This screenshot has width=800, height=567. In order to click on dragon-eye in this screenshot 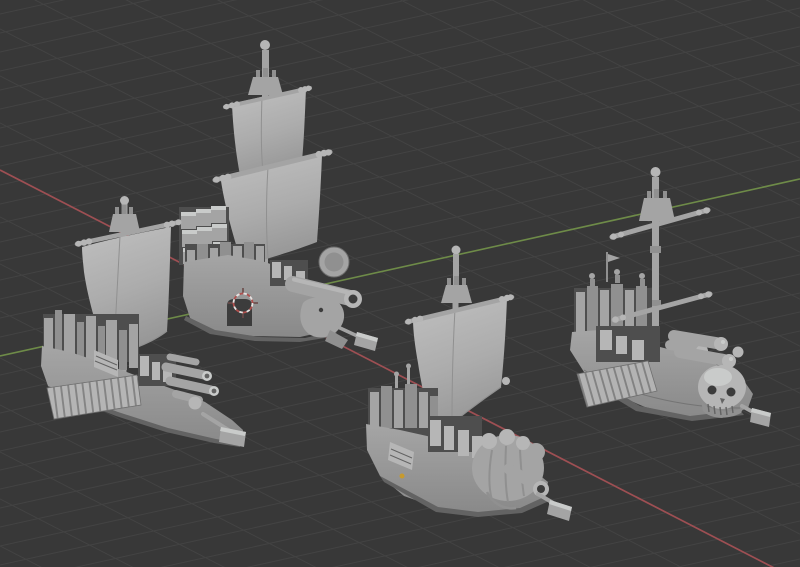, I will do `click(321, 310)`.